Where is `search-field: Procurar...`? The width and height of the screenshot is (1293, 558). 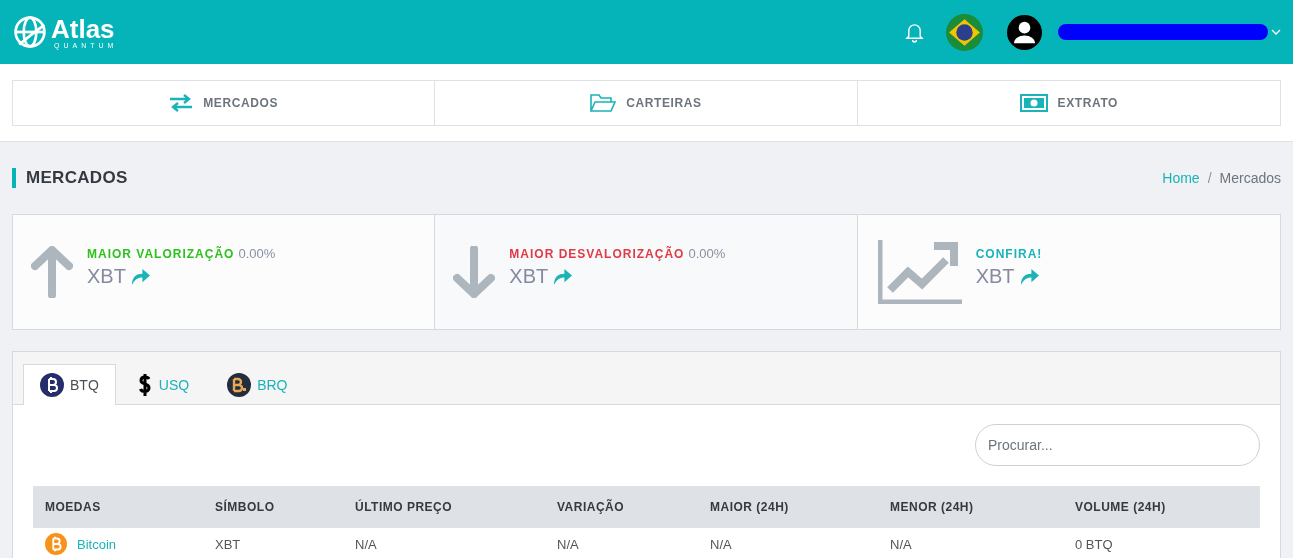
search-field: Procurar... is located at coordinates (1117, 445).